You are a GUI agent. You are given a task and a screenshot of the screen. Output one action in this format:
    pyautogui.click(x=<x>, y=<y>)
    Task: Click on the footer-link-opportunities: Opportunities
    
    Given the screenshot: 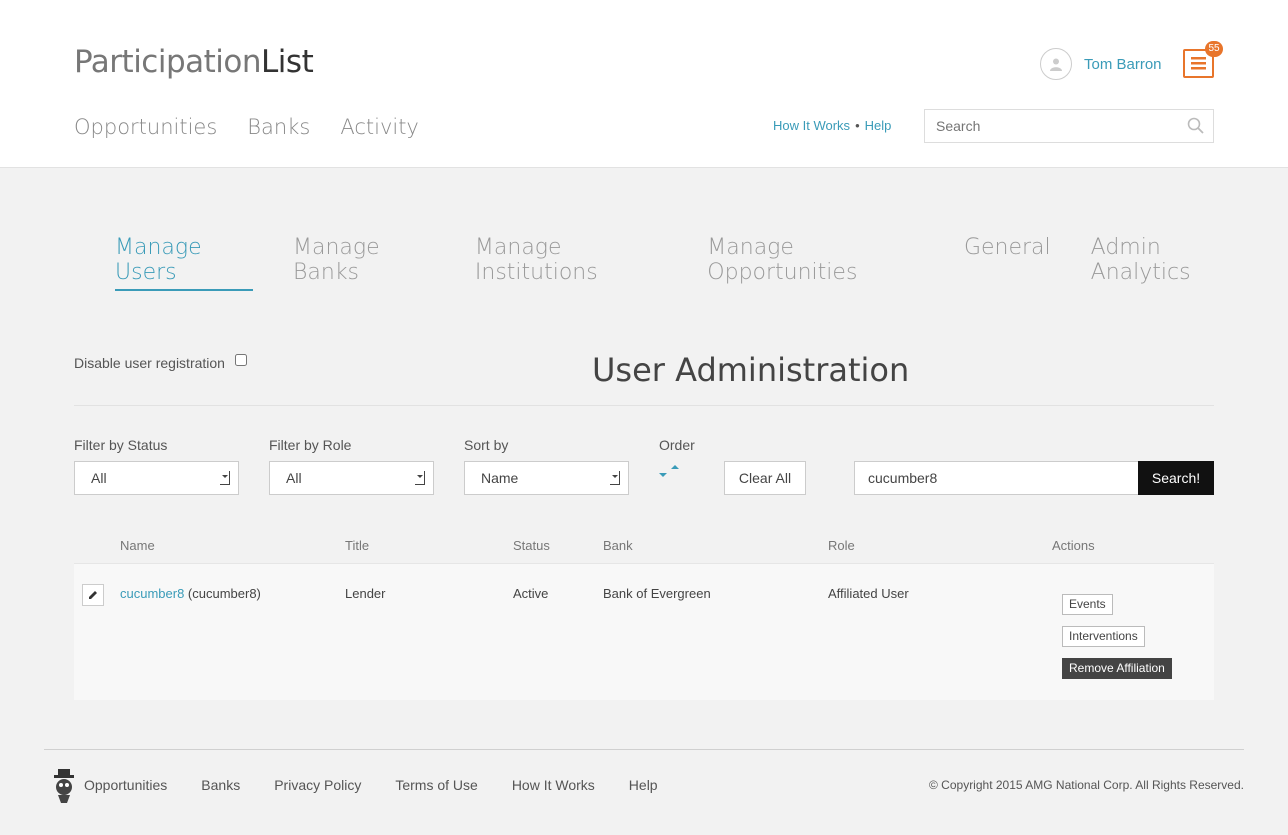 What is the action you would take?
    pyautogui.click(x=125, y=785)
    